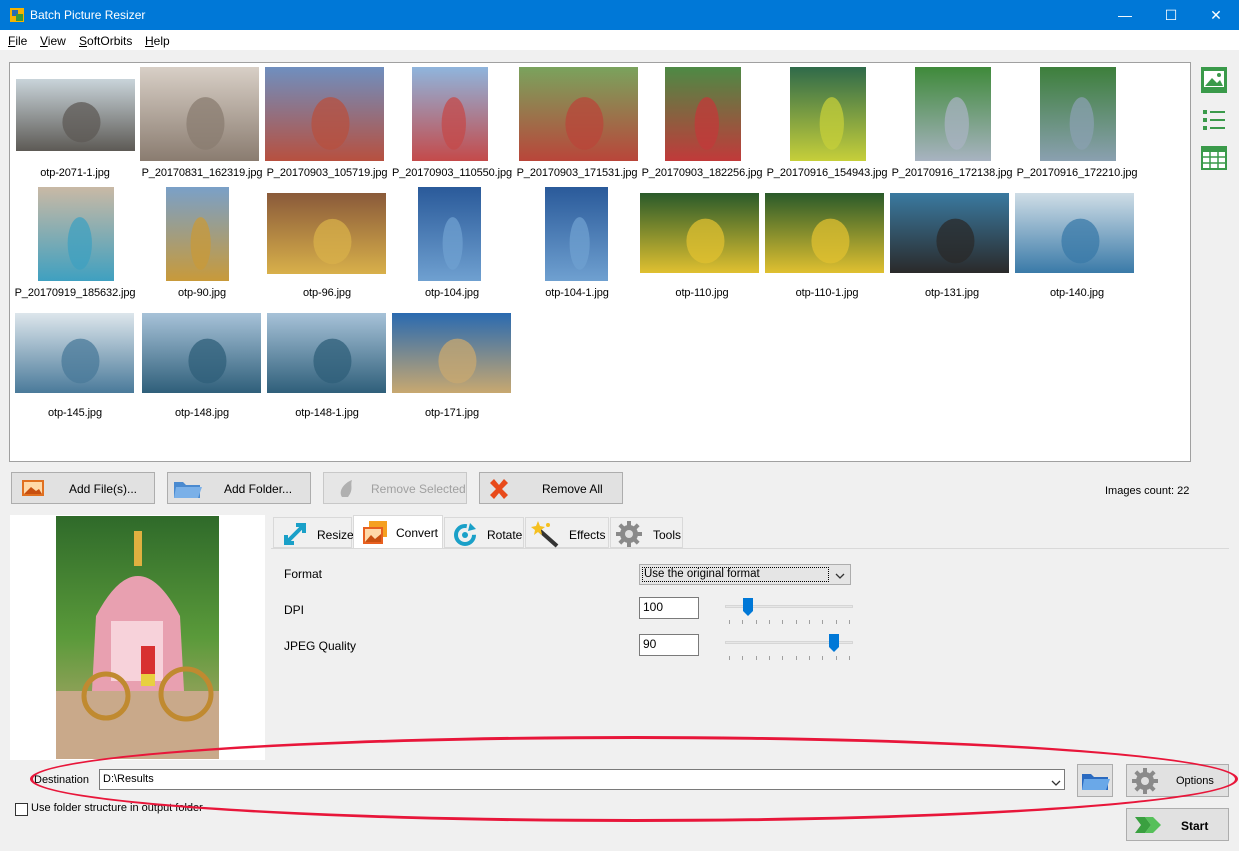  What do you see at coordinates (789, 647) in the screenshot?
I see `jpeg-quality-slider` at bounding box center [789, 647].